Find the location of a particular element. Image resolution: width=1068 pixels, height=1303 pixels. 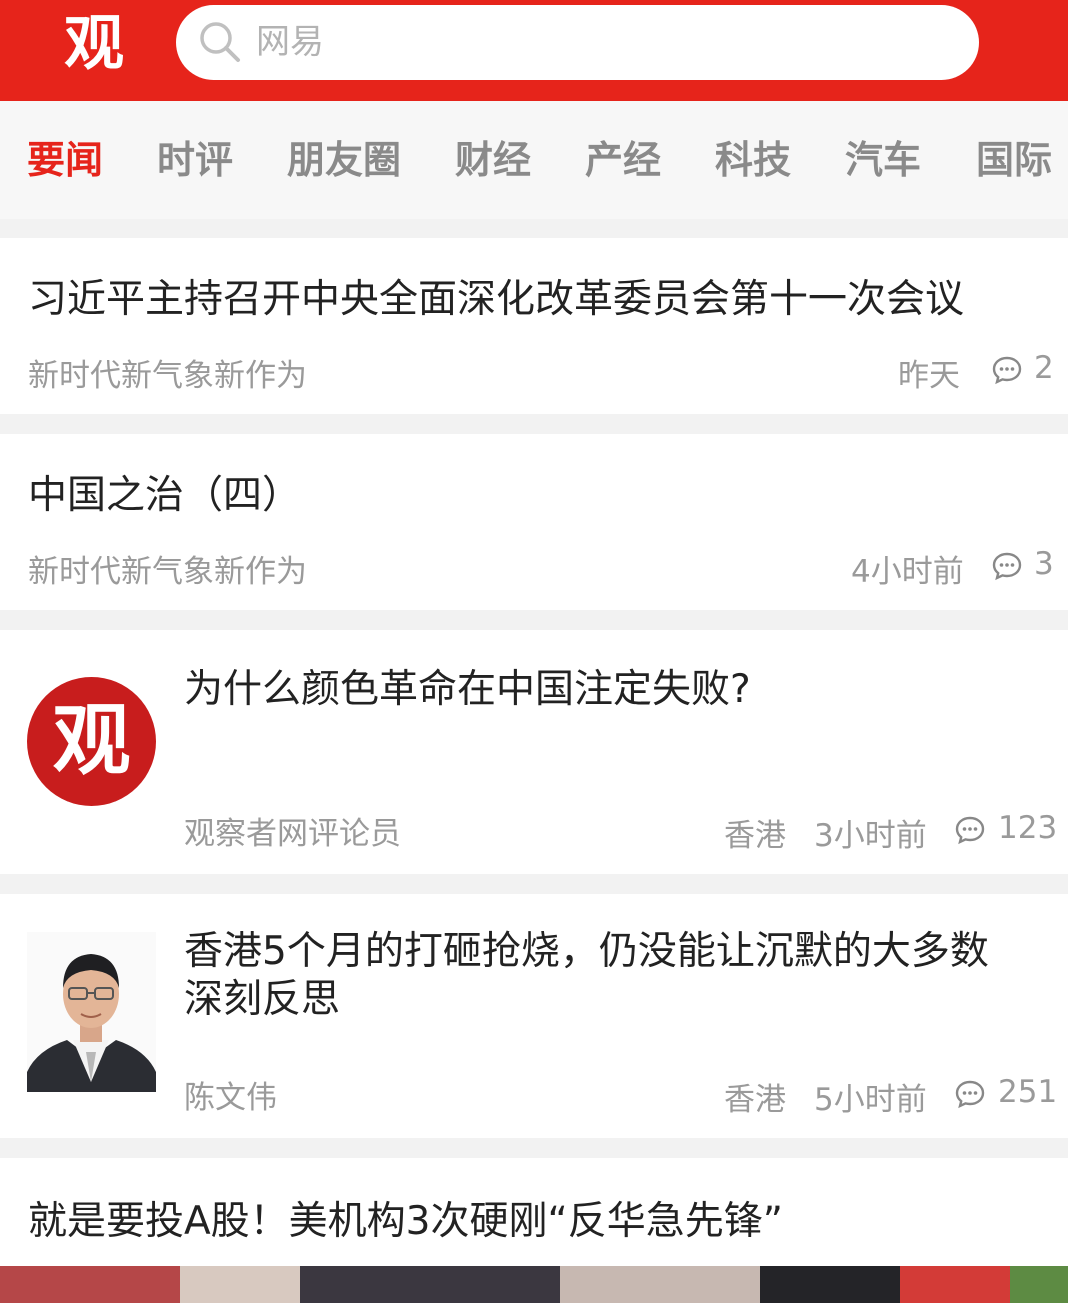

news-cover-image is located at coordinates (534, 1284).